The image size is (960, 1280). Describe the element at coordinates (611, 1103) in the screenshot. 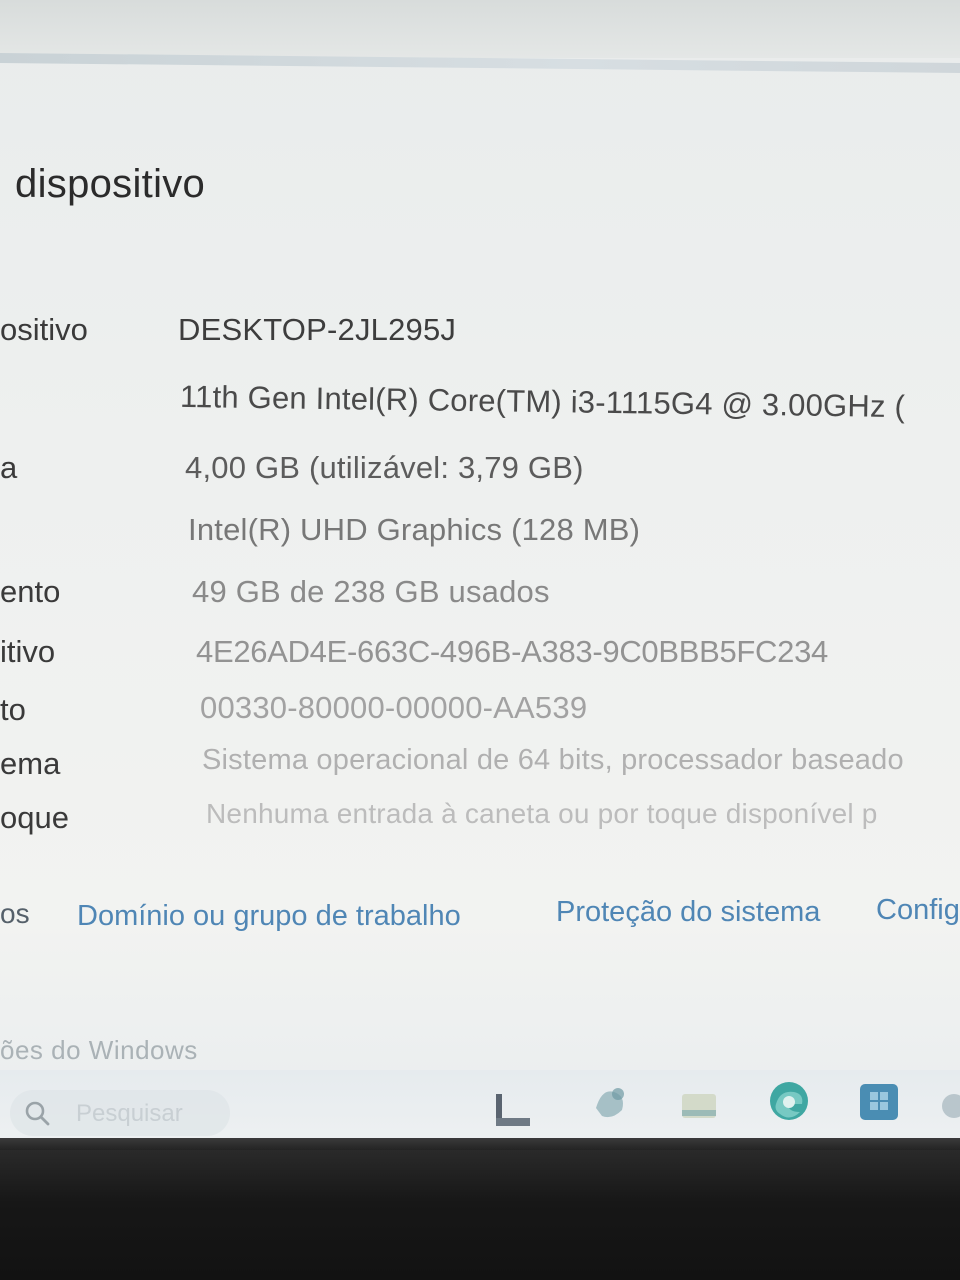

I see `widgets-icon` at that location.